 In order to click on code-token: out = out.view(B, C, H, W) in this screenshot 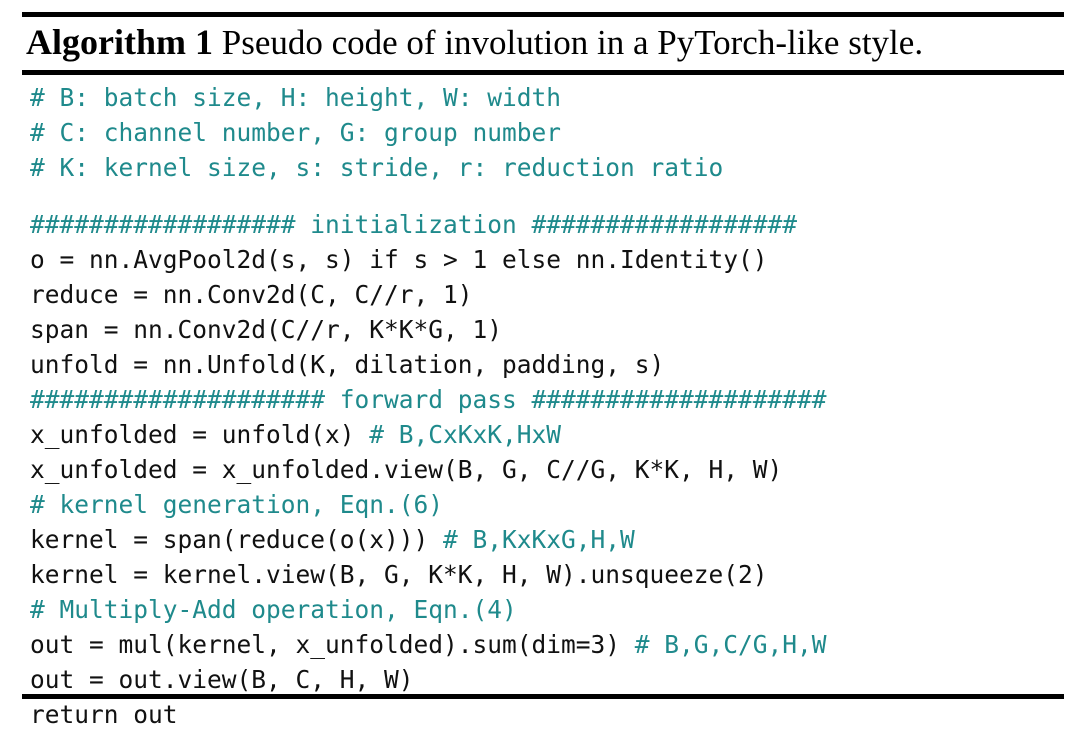, I will do `click(222, 679)`.